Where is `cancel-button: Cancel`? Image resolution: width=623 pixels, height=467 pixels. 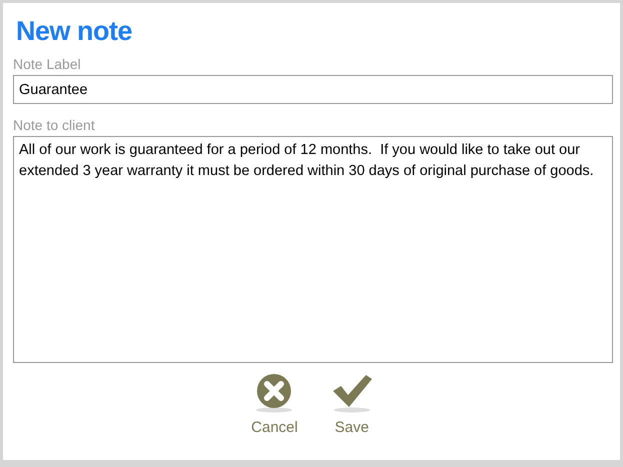 cancel-button: Cancel is located at coordinates (274, 404).